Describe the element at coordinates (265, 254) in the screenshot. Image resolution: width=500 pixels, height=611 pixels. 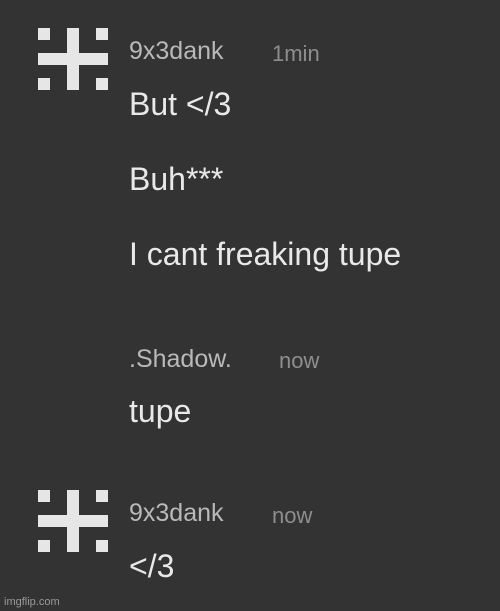
I see `message-text: I cant freaking tupe` at that location.